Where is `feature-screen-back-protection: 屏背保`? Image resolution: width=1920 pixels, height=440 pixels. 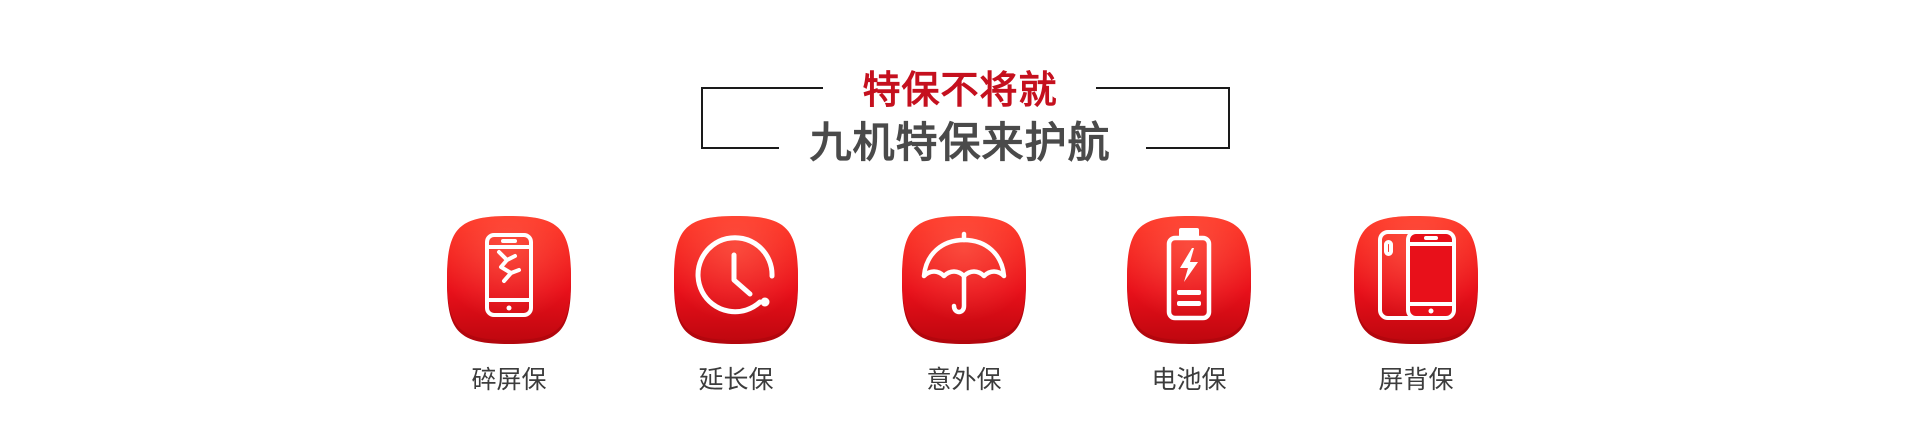
feature-screen-back-protection: 屏背保 is located at coordinates (1416, 310).